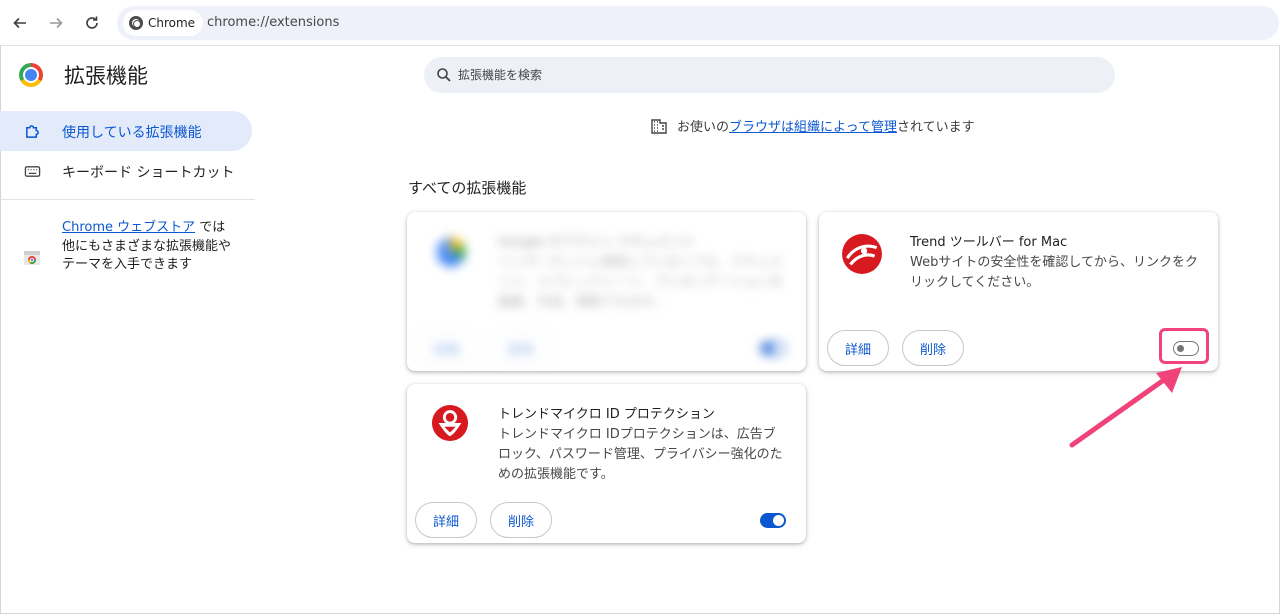  I want to click on managed-link: ブラウザは組織によって管理, so click(813, 125).